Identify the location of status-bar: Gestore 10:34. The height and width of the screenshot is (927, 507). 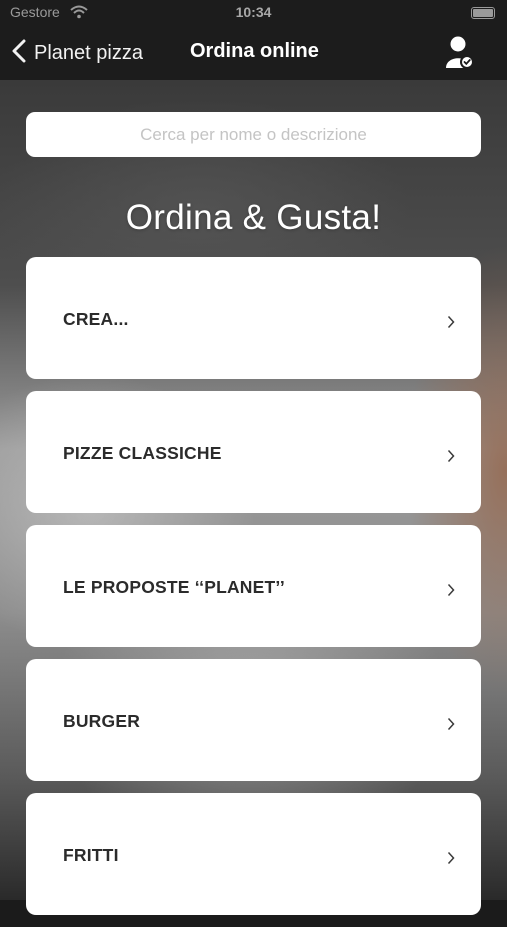
(253, 14).